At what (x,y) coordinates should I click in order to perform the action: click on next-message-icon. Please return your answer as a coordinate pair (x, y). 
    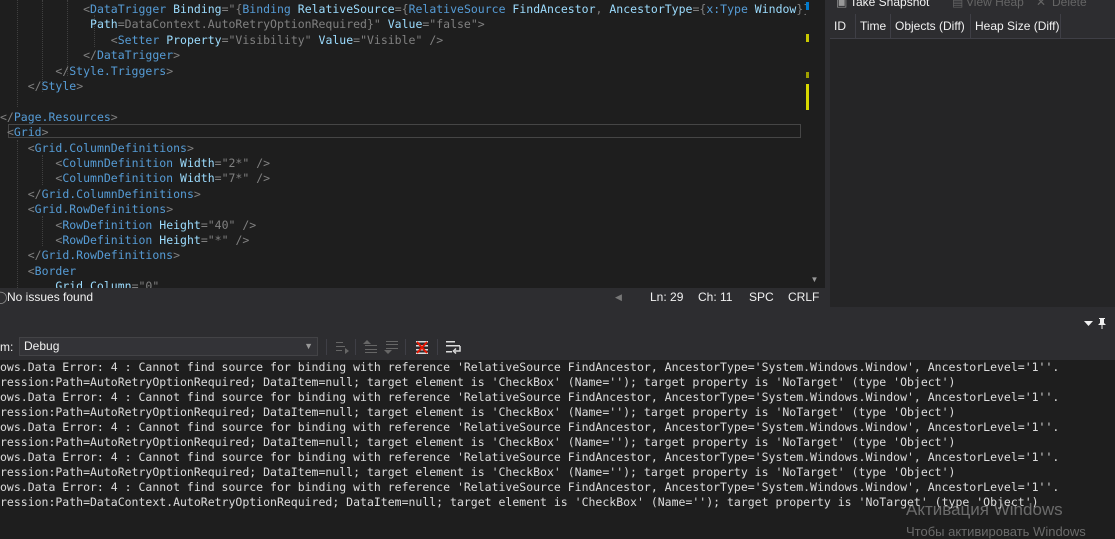
    Looking at the image, I should click on (392, 347).